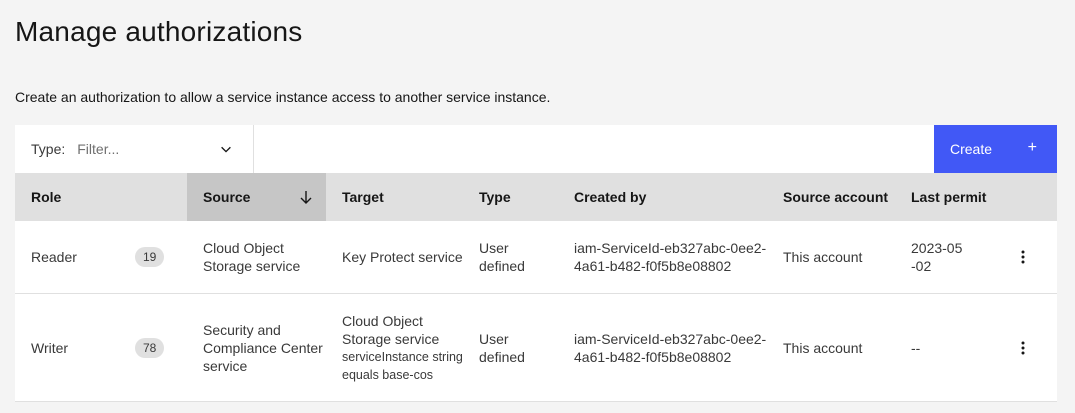  I want to click on count-badge: 19, so click(150, 257).